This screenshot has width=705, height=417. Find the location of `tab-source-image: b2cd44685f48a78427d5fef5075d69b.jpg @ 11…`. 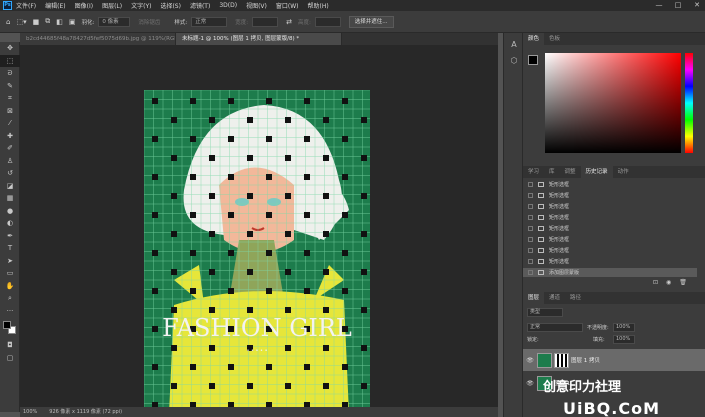

tab-source-image: b2cd44685f48a78427d5fef5075d69b.jpg @ 11… is located at coordinates (98, 39).